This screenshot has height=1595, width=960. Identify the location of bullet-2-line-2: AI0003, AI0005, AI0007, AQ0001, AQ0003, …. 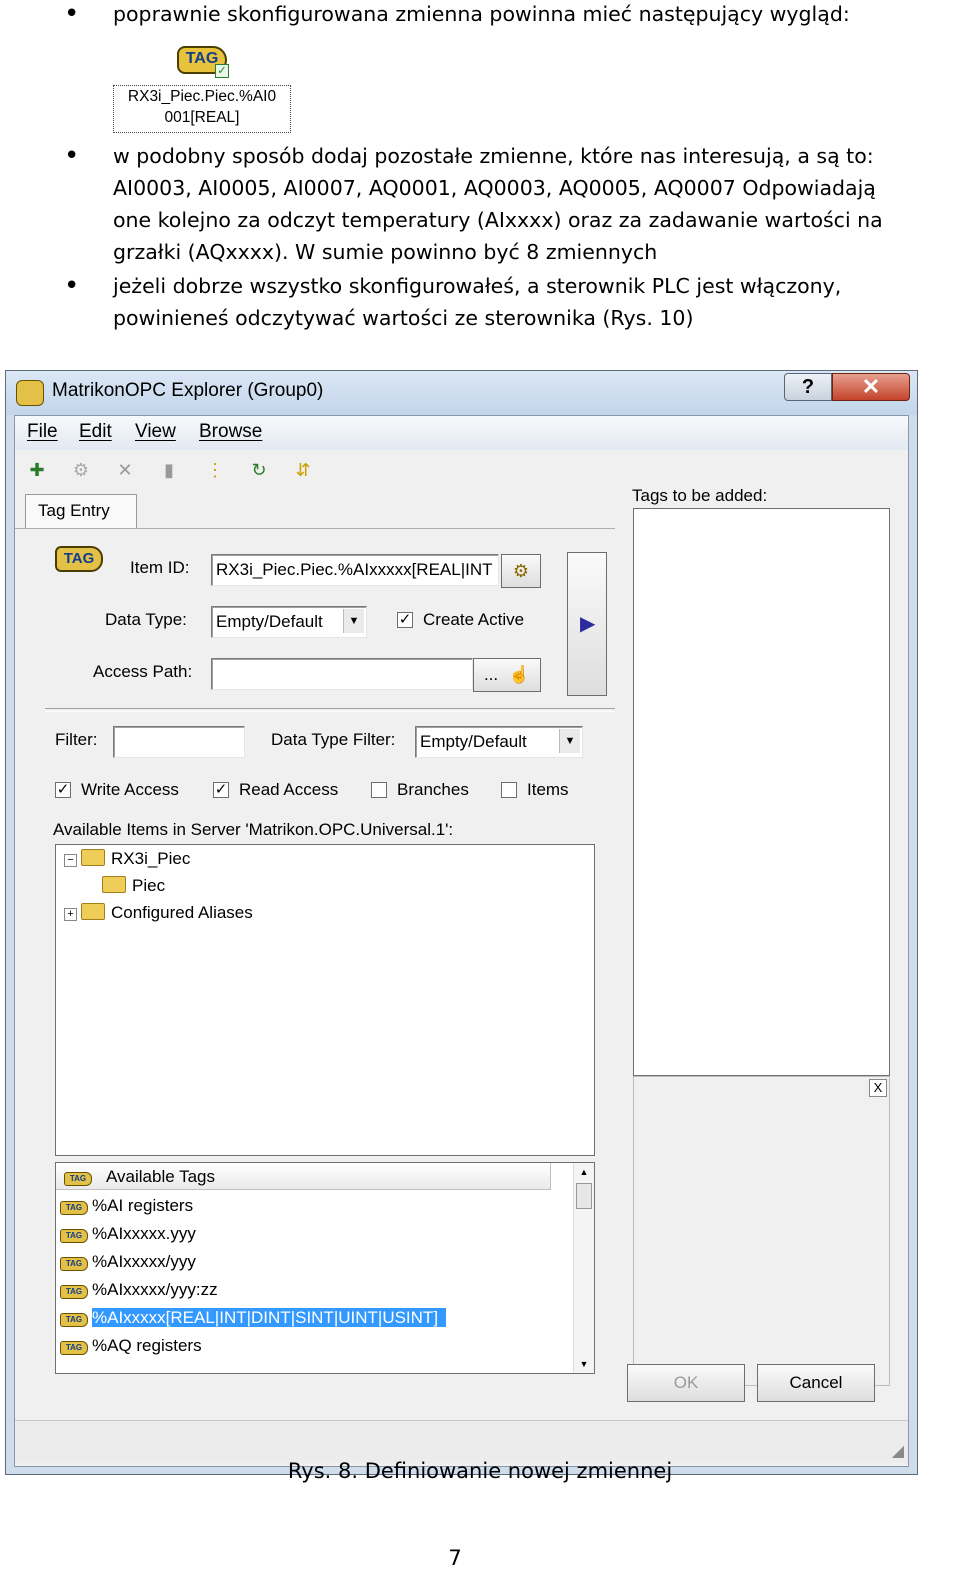
(494, 188).